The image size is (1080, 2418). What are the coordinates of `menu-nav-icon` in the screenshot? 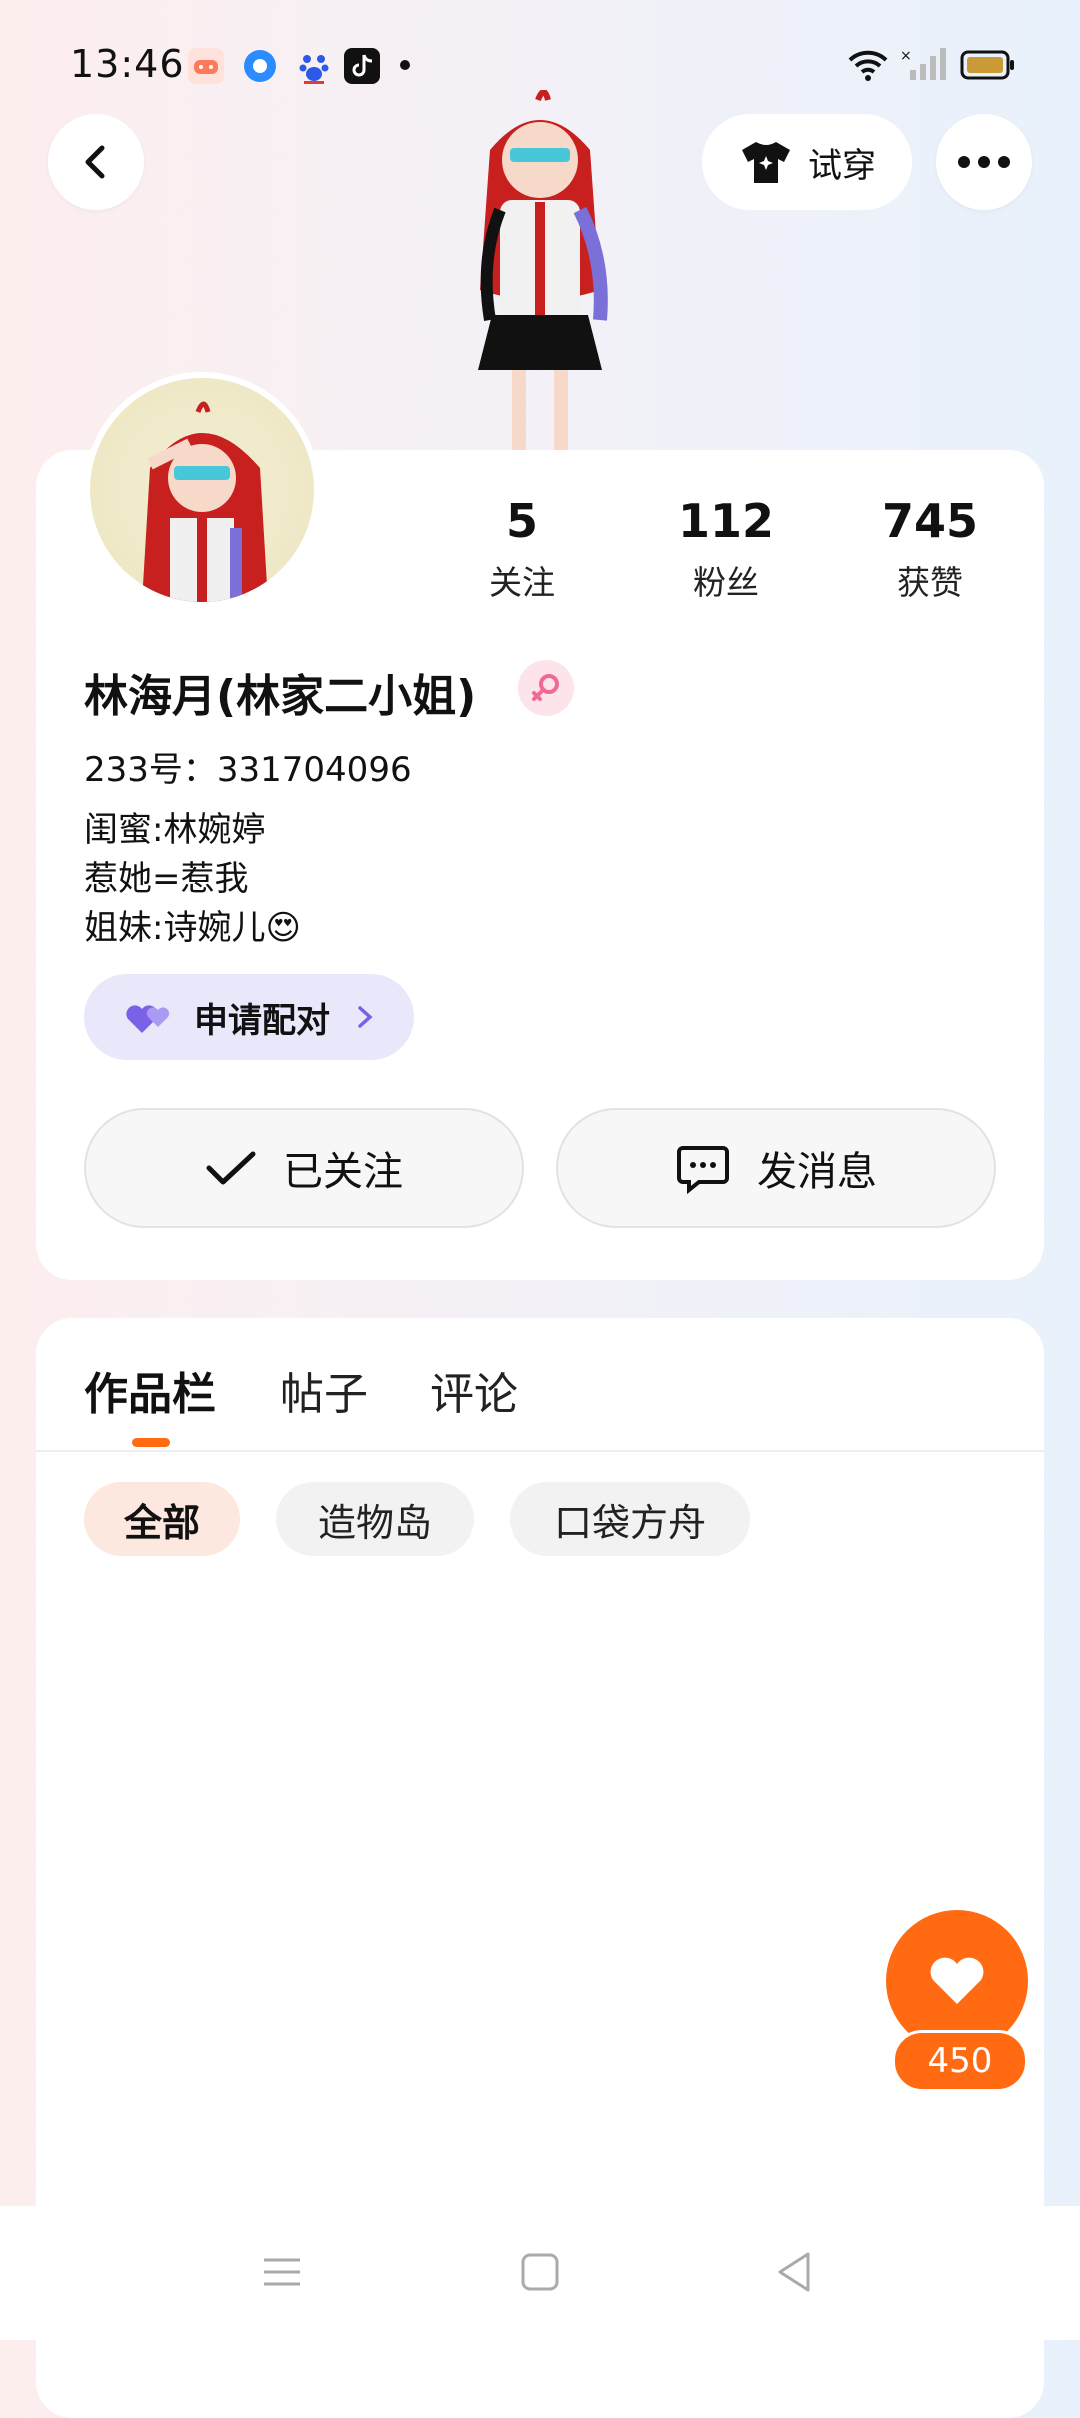 It's located at (282, 2274).